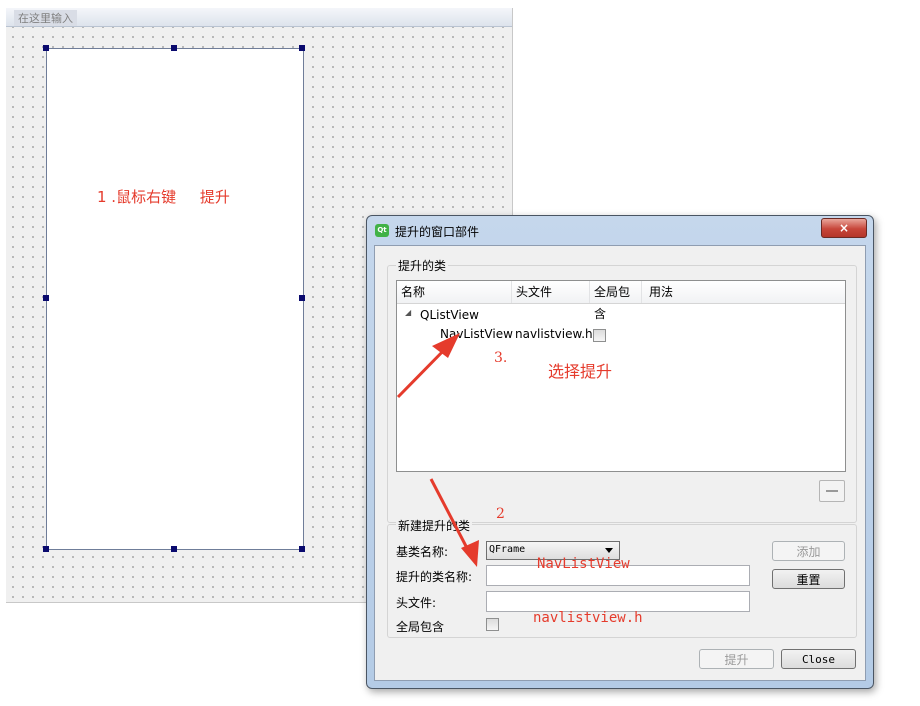 The width and height of the screenshot is (920, 706). I want to click on dialog-title: 提升的窗口部件, so click(437, 232).